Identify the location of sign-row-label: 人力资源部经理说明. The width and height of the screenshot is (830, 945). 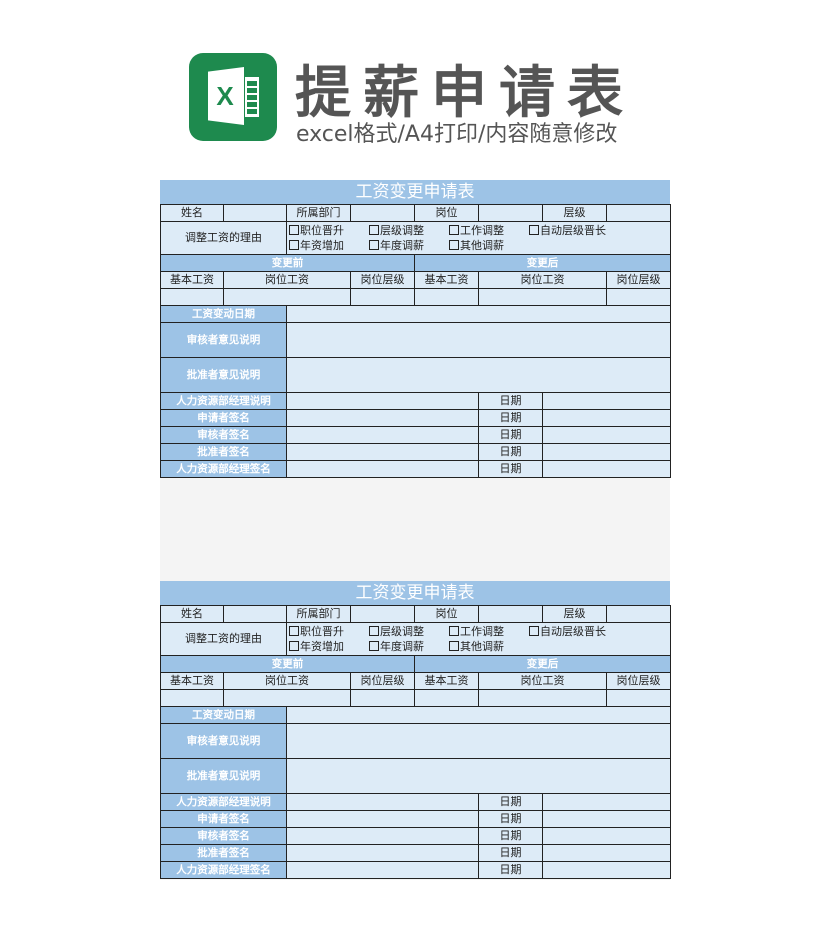
(223, 802).